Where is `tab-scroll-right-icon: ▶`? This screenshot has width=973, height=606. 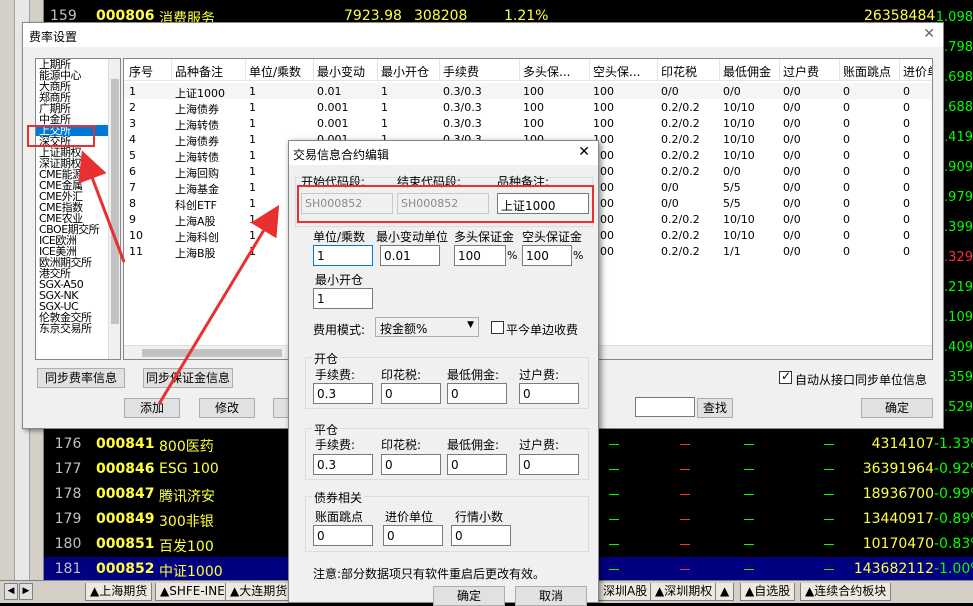
tab-scroll-right-icon: ▶ is located at coordinates (26, 591).